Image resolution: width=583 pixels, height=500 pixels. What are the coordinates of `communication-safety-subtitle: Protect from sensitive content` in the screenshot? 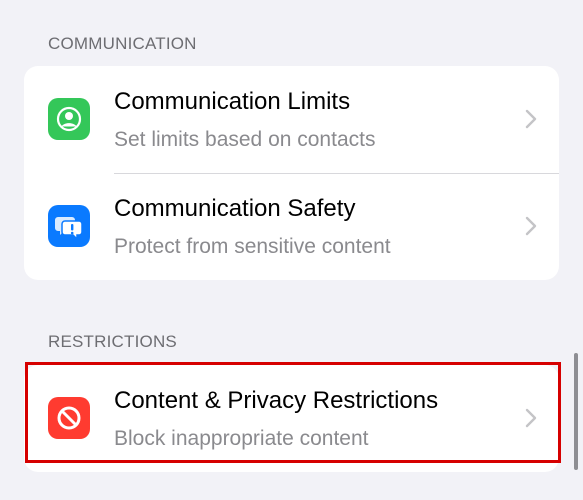 It's located at (252, 246).